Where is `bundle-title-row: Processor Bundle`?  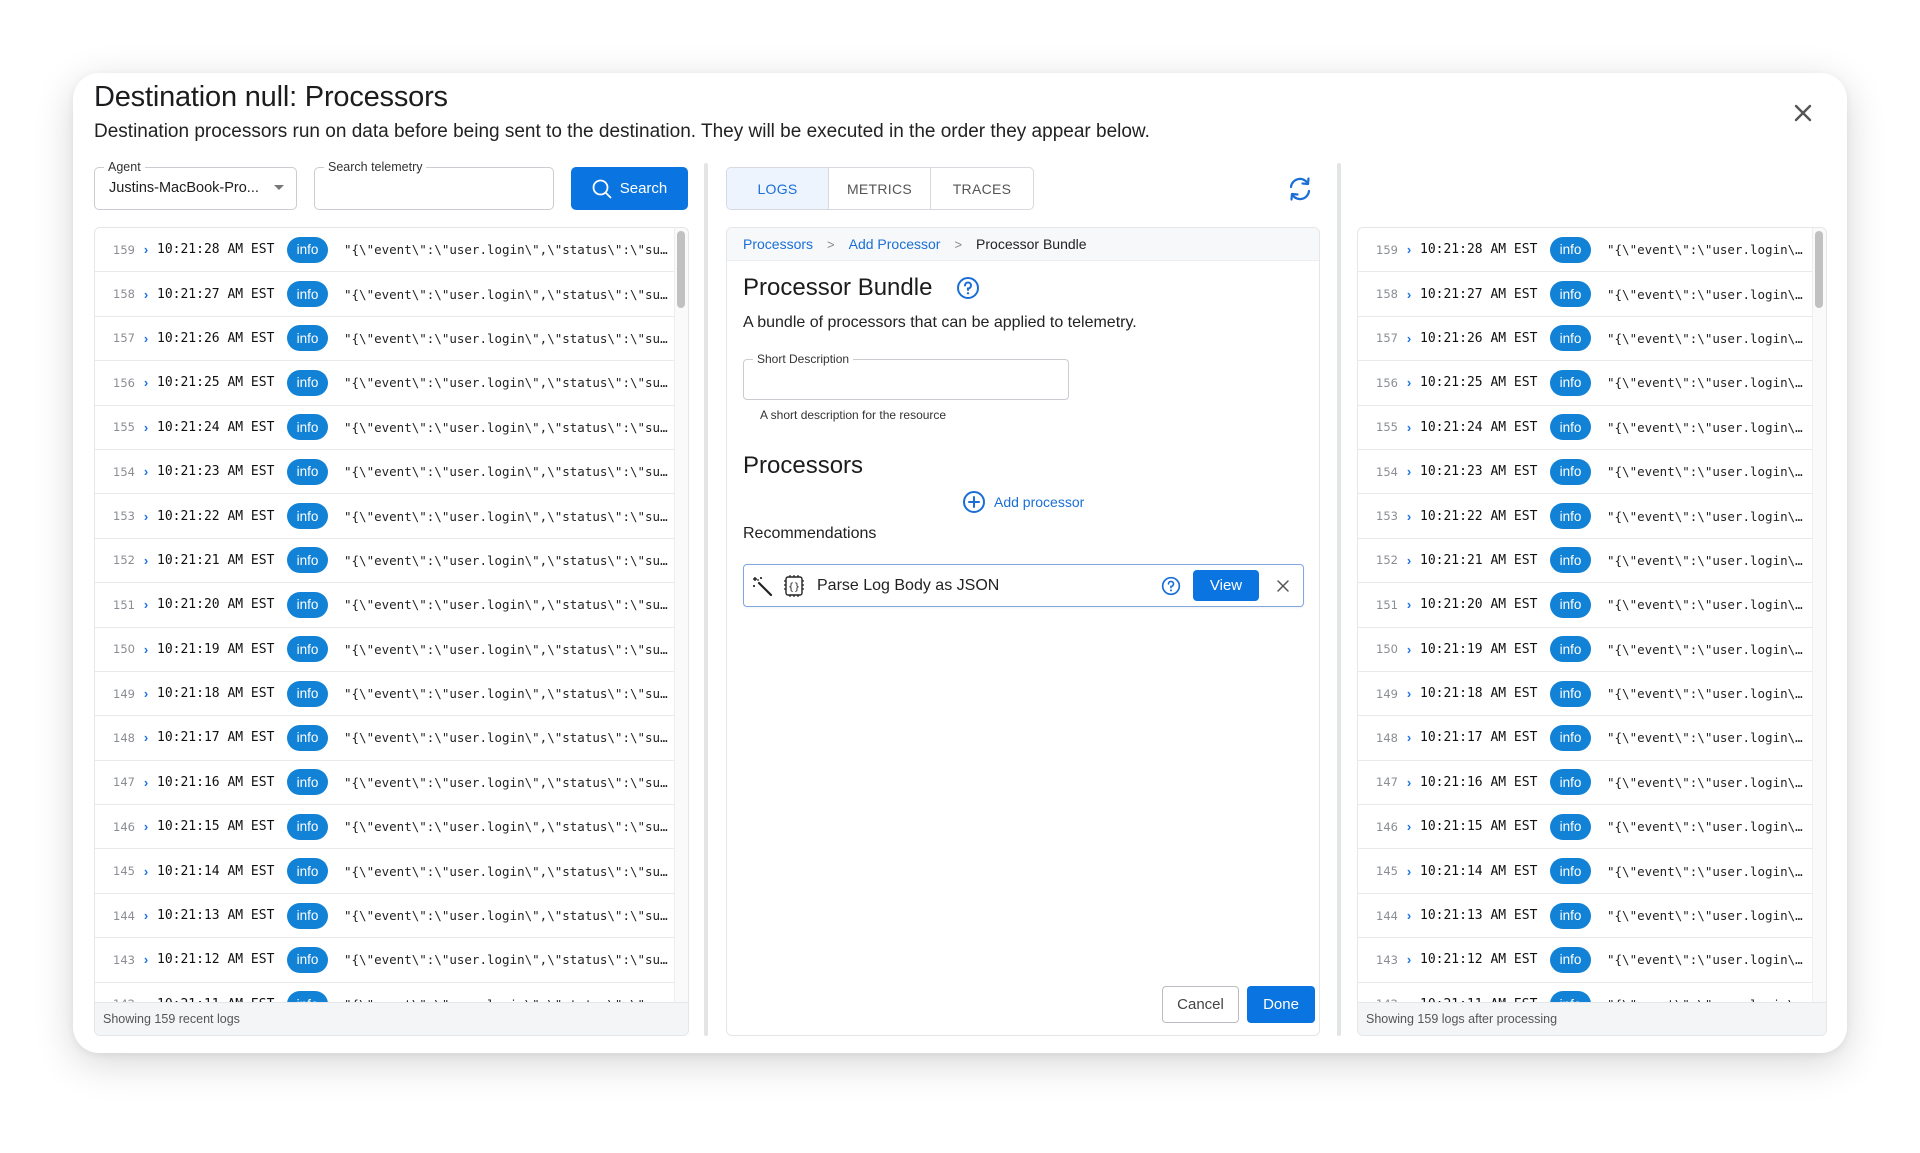 bundle-title-row: Processor Bundle is located at coordinates (861, 288).